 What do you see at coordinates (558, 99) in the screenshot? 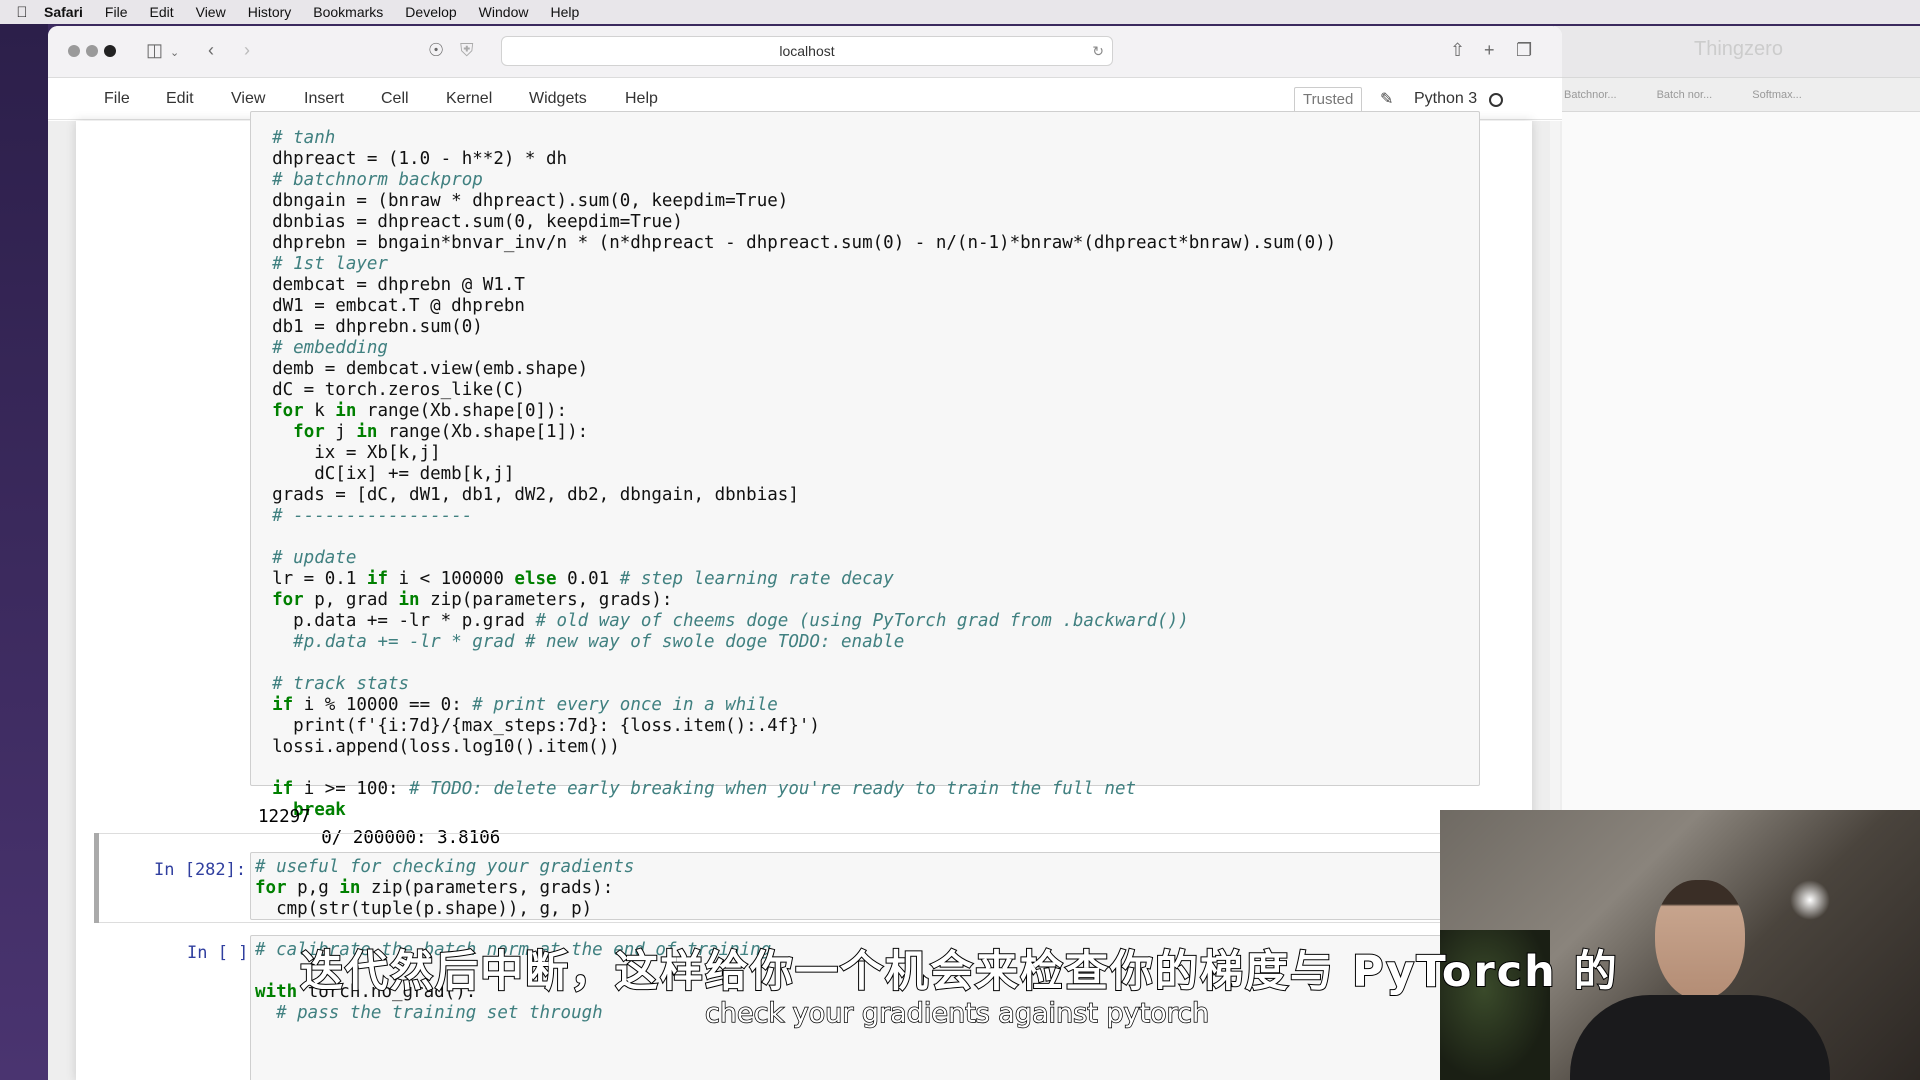
I see `jupyter-menu-widgets: Widgets` at bounding box center [558, 99].